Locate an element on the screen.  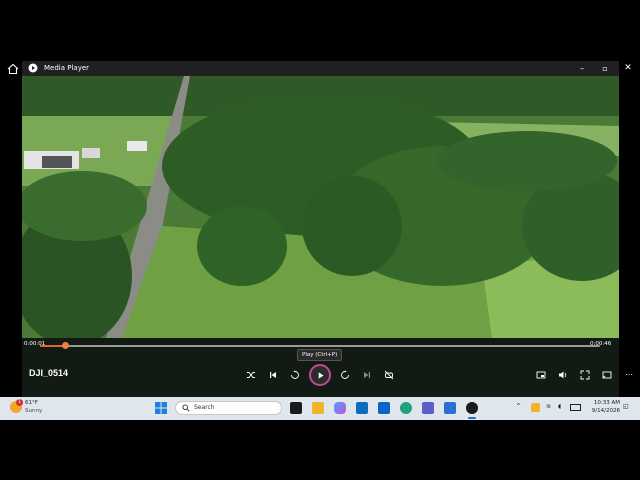
outlook-icon is located at coordinates (384, 408).